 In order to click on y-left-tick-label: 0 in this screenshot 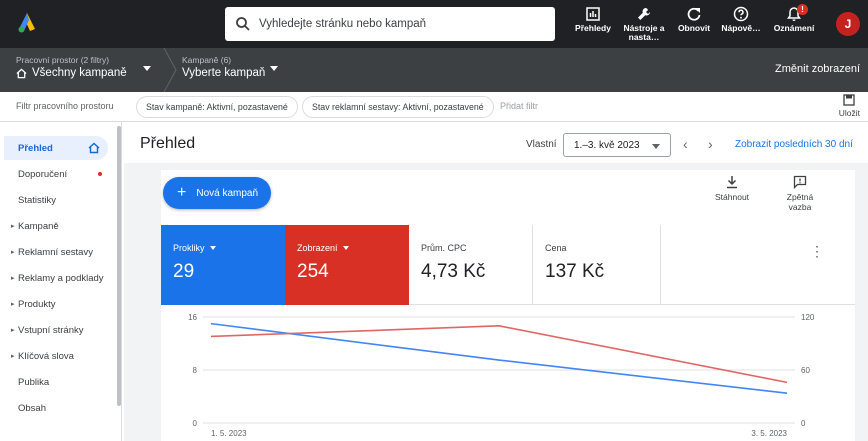, I will do `click(195, 423)`.